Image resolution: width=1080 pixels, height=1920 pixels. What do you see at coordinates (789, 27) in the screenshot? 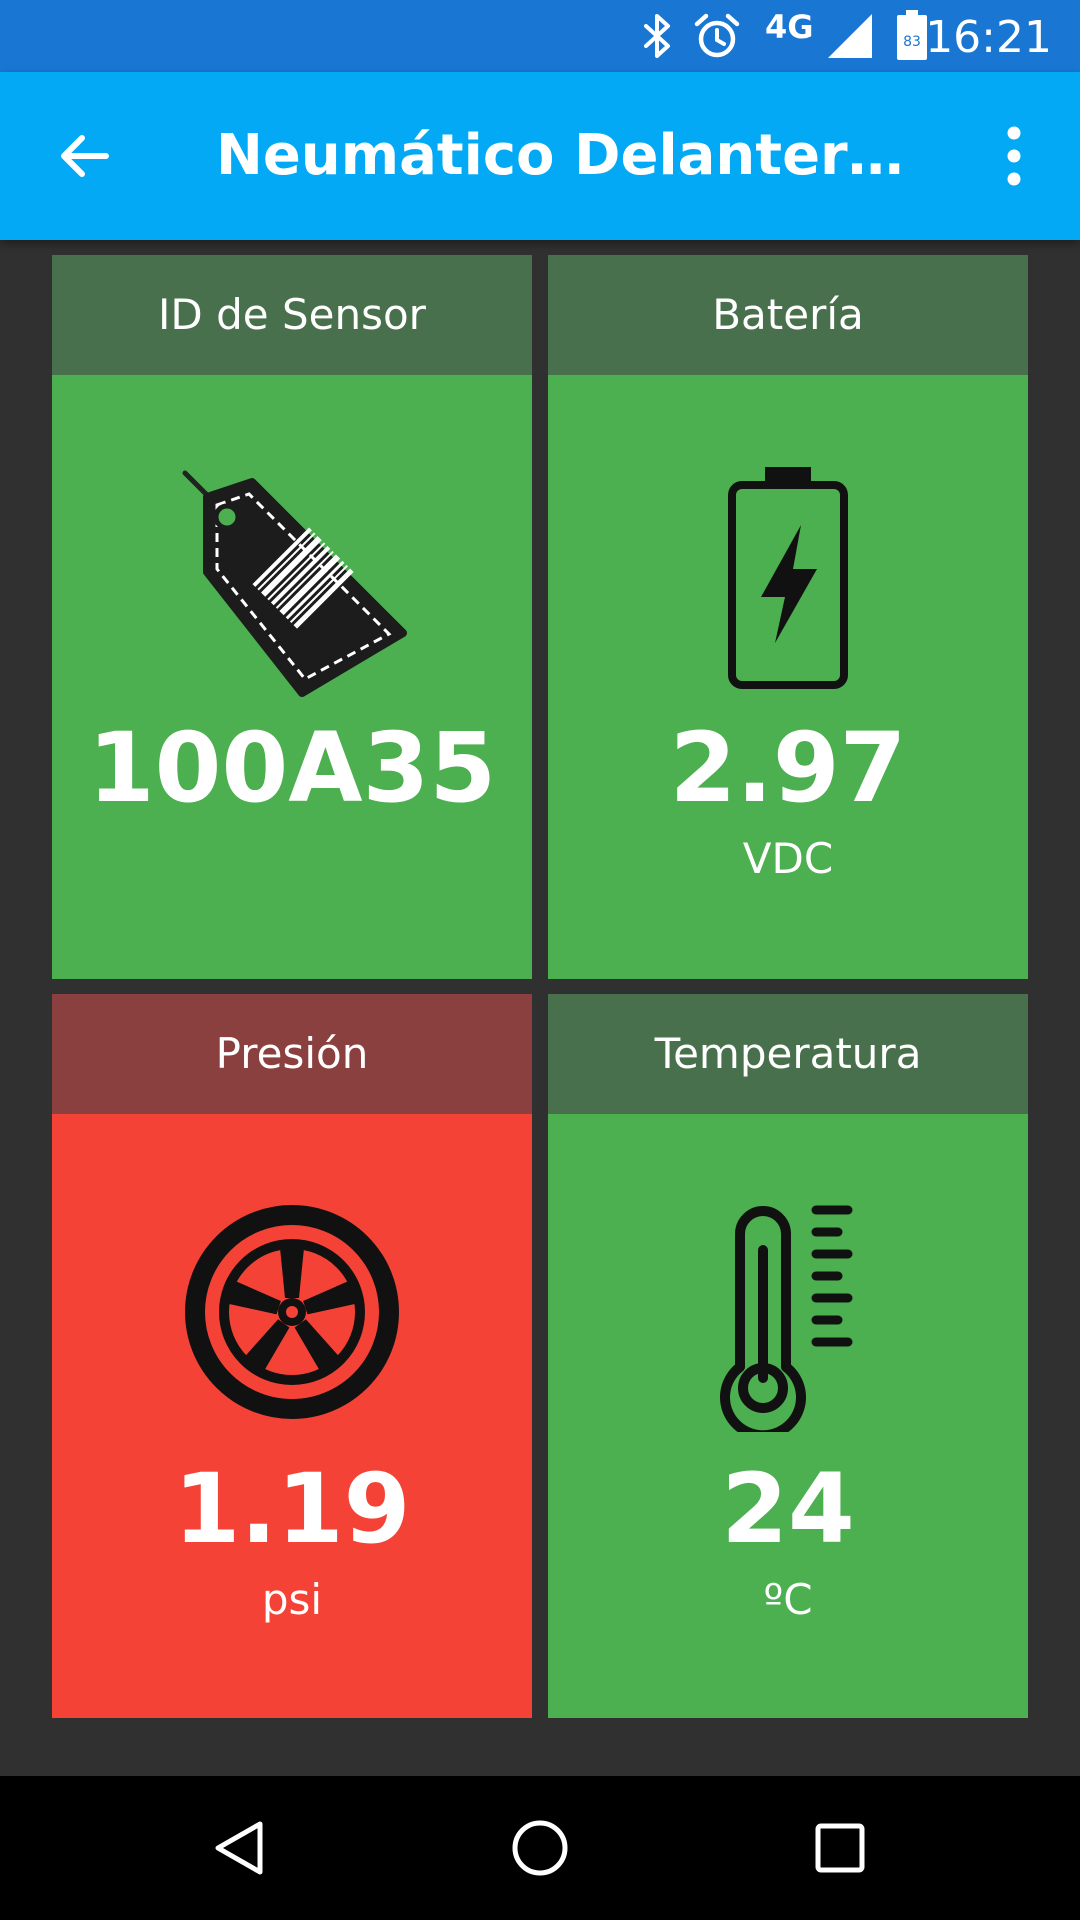
I see `network-type: 4G` at bounding box center [789, 27].